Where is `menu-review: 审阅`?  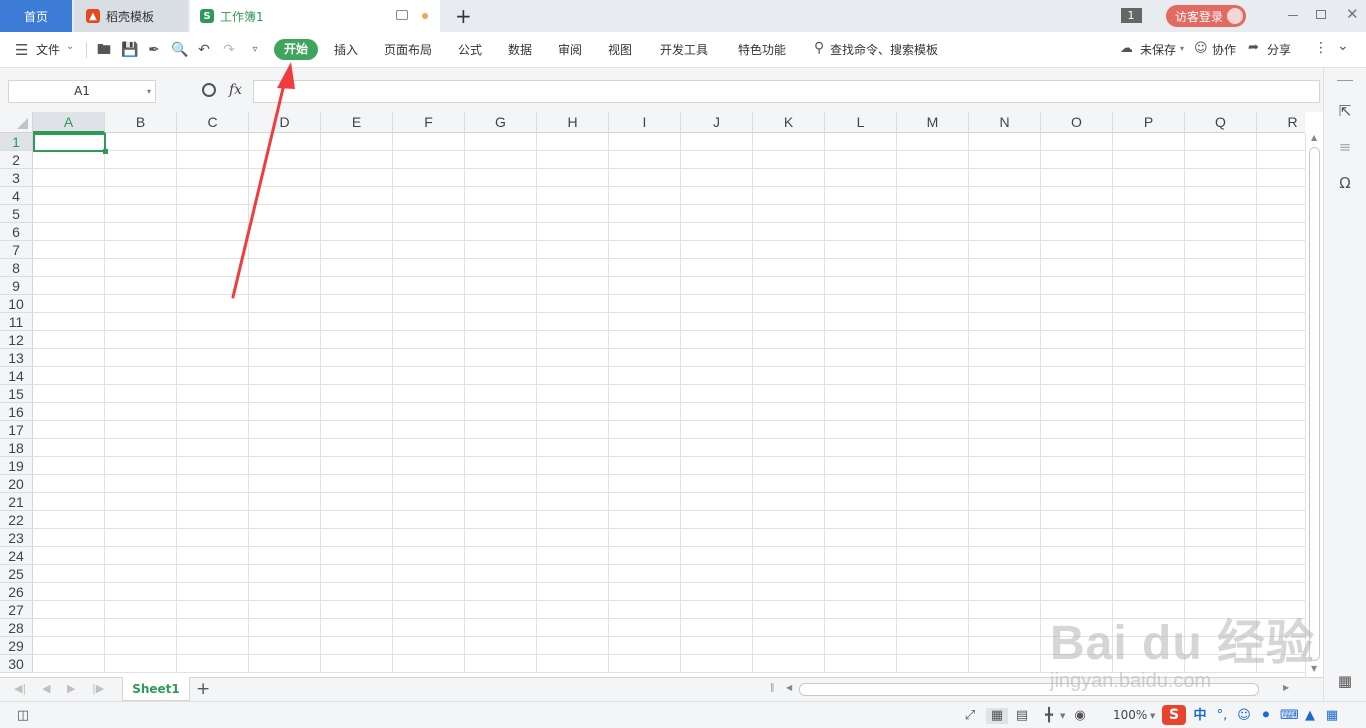 menu-review: 审阅 is located at coordinates (570, 49).